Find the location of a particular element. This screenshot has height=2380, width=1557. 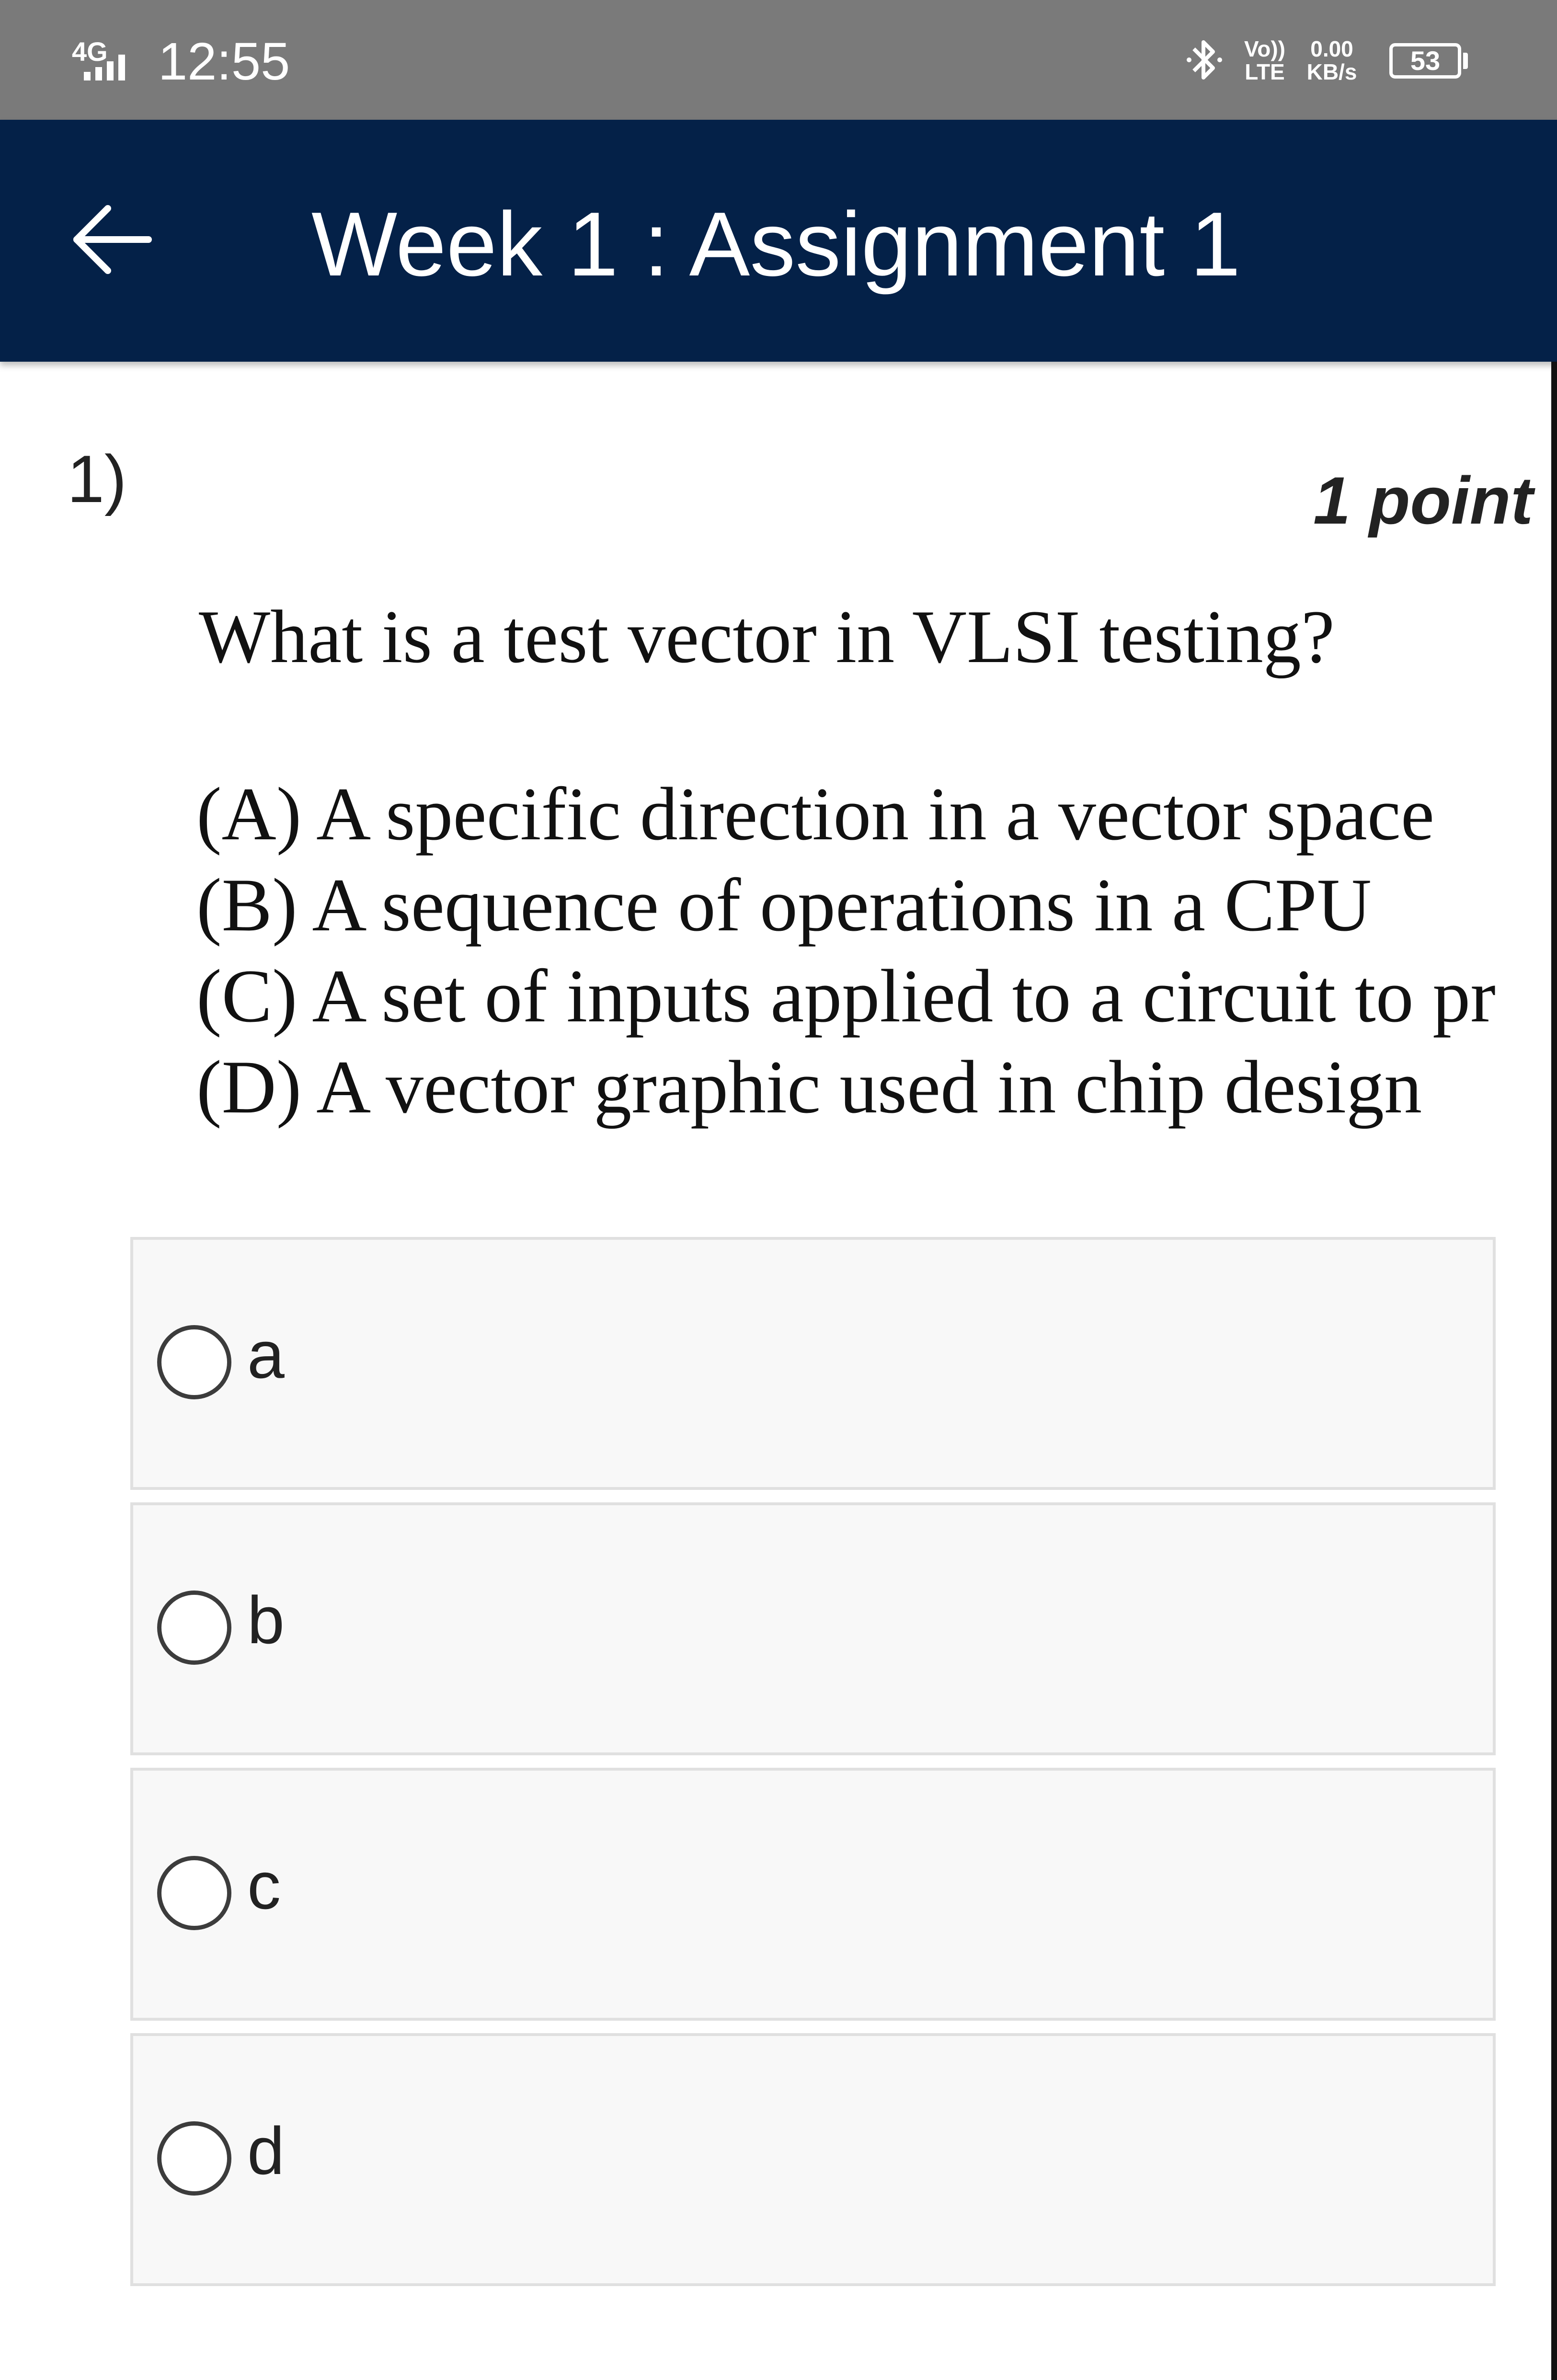

page-title: Week 1 : Assignment 1 is located at coordinates (776, 245).